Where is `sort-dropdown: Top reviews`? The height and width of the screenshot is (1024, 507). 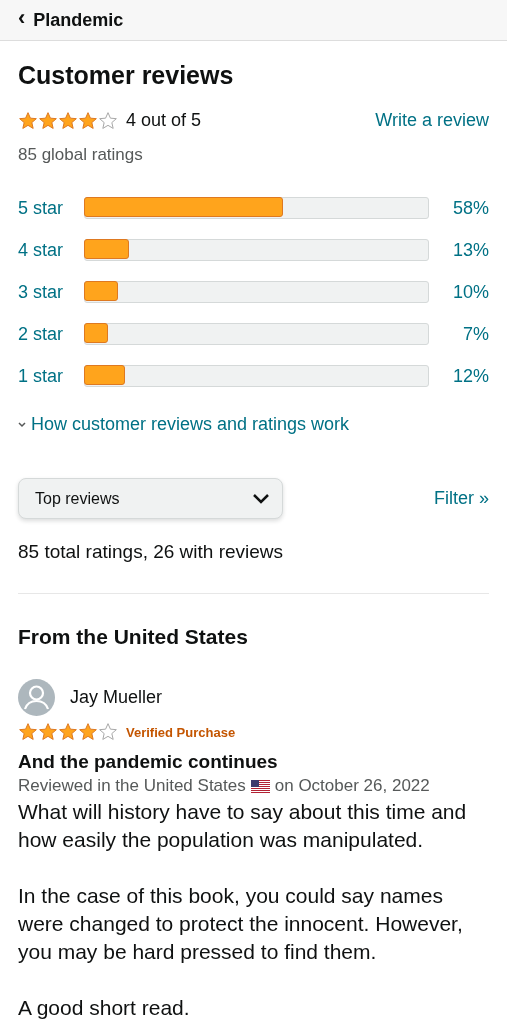 sort-dropdown: Top reviews is located at coordinates (150, 498).